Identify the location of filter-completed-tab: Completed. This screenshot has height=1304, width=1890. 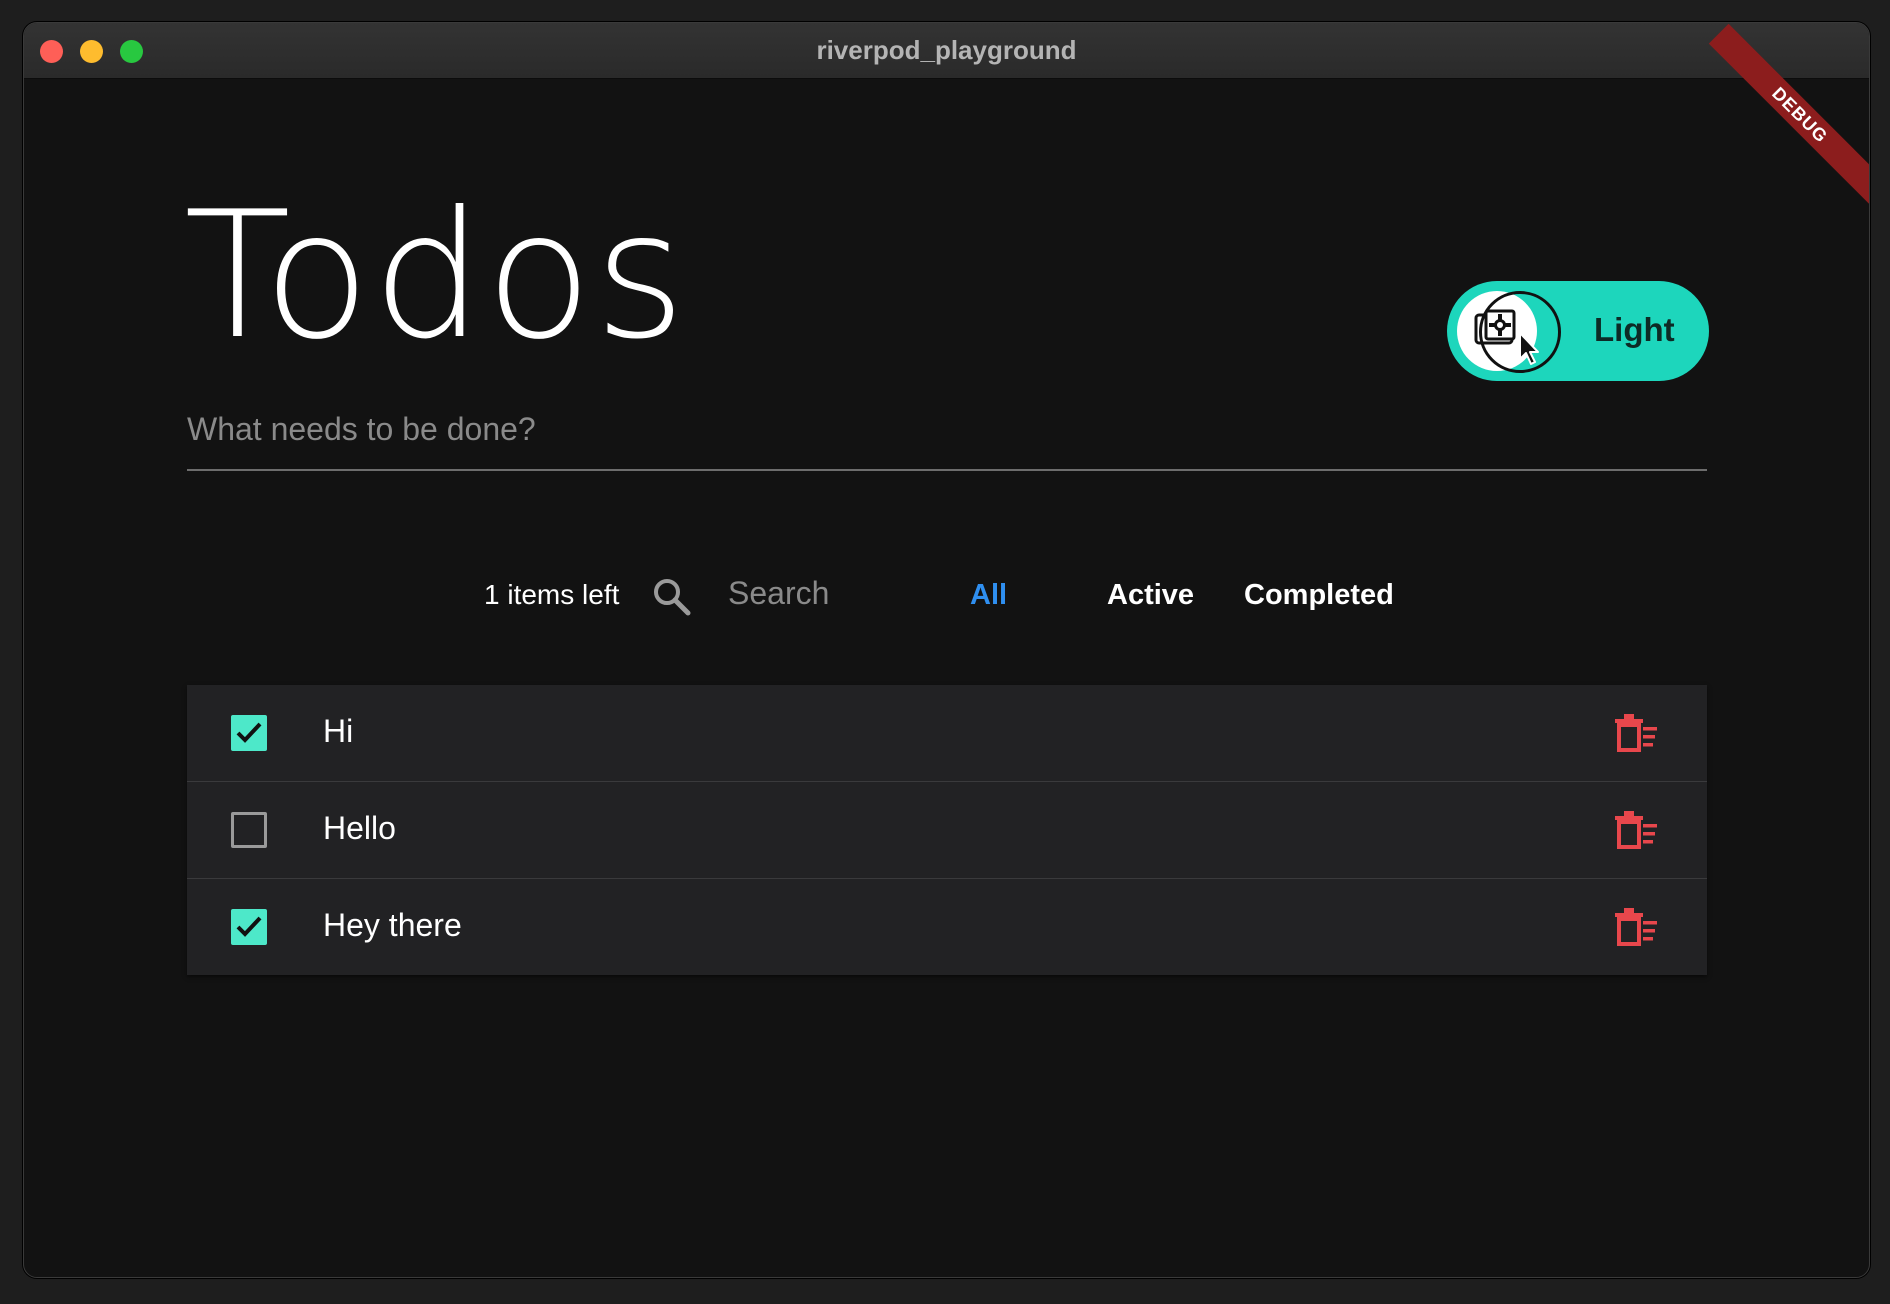
(1319, 595).